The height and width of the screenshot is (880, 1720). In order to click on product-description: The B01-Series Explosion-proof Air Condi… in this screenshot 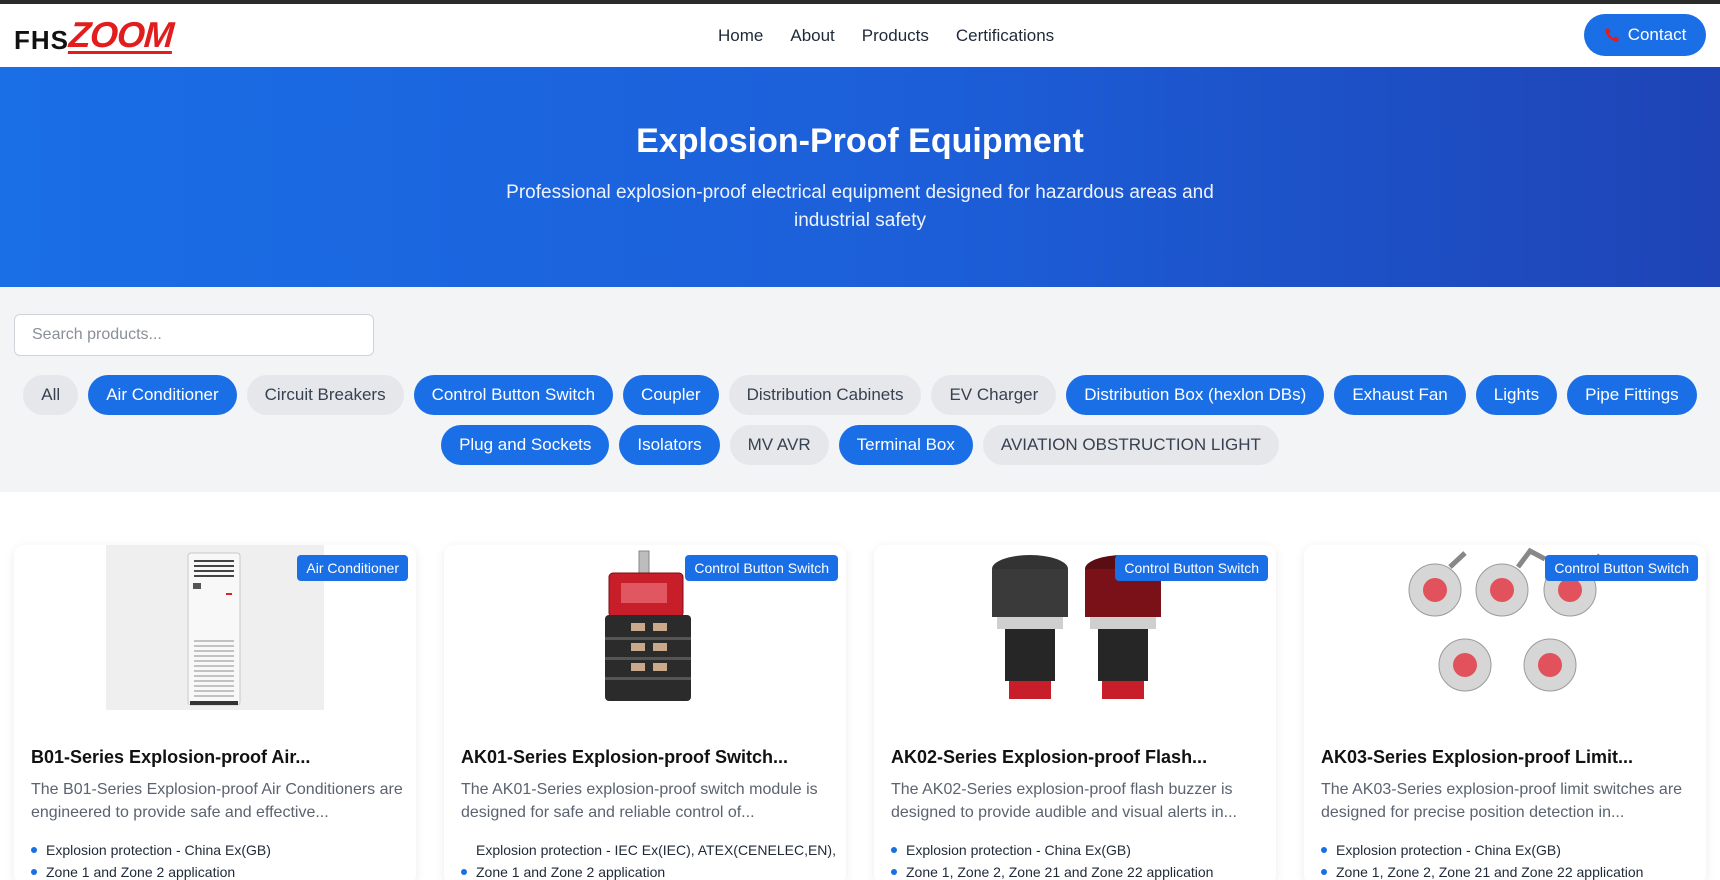, I will do `click(217, 801)`.